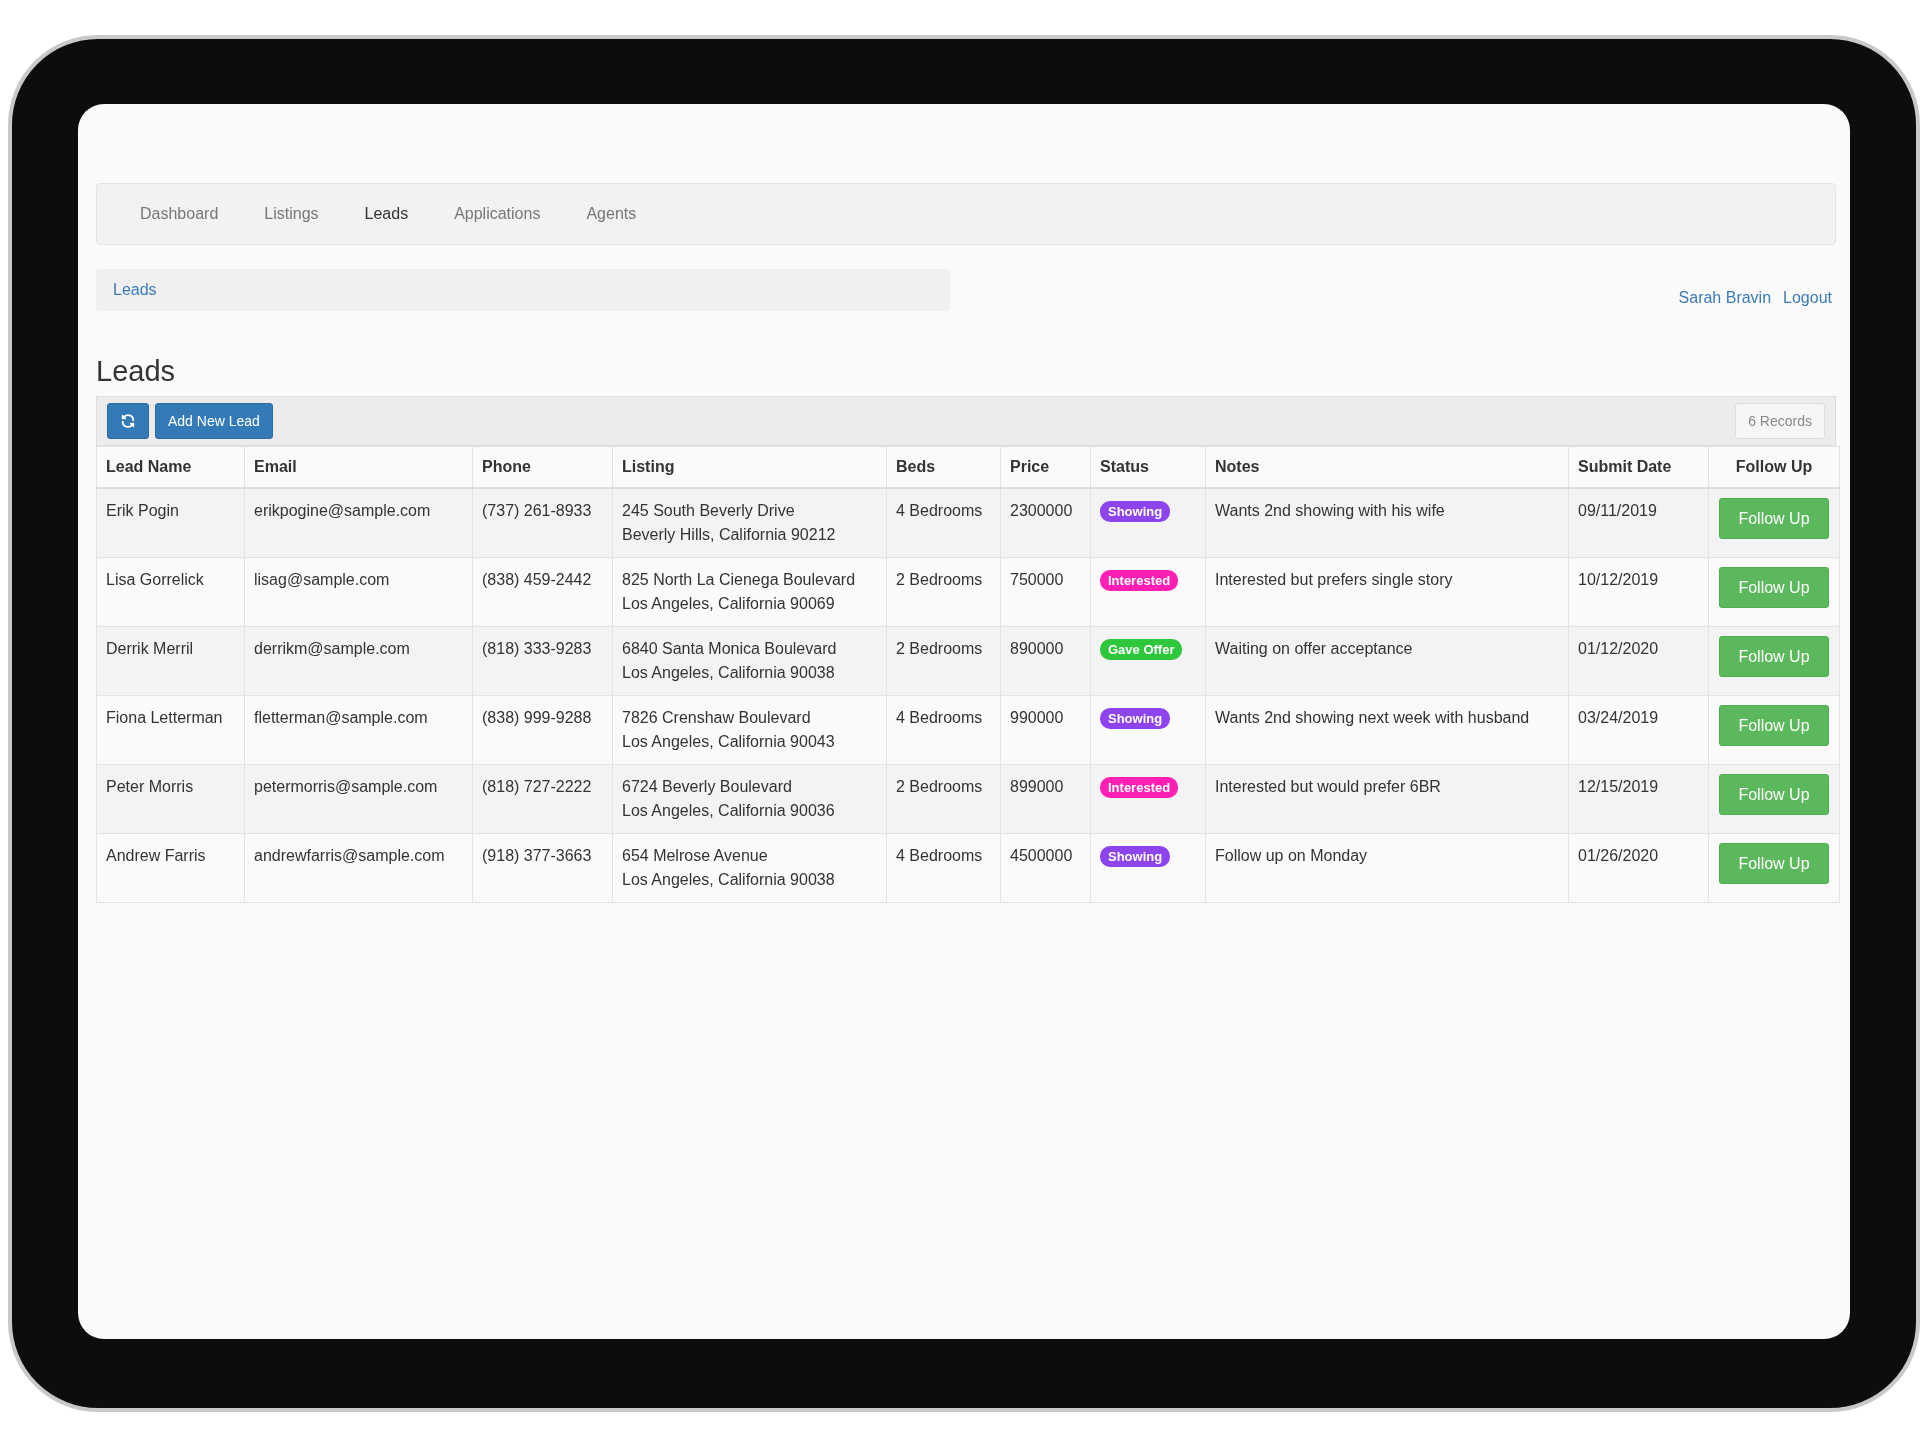 The width and height of the screenshot is (1920, 1440). What do you see at coordinates (739, 580) in the screenshot?
I see `address-line: 825 North La Cienega Boulevard` at bounding box center [739, 580].